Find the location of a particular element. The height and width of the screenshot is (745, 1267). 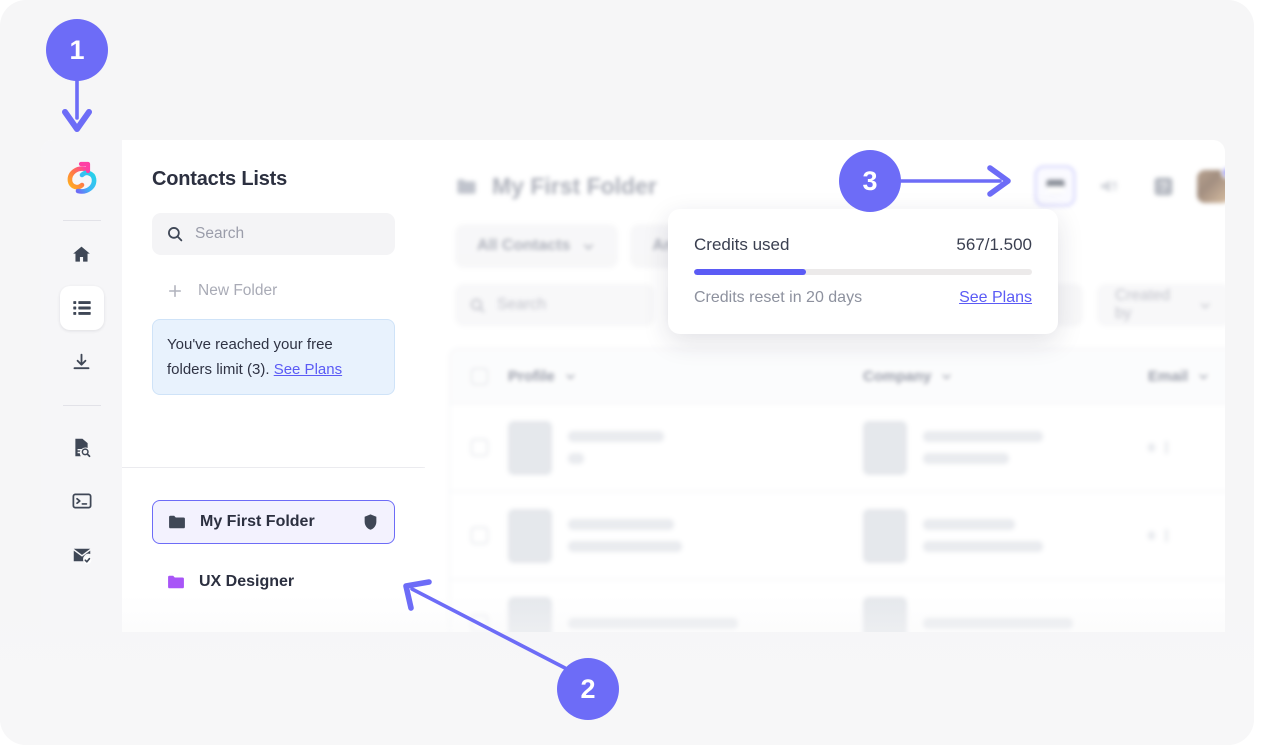

wallet-icon is located at coordinates (1055, 186).